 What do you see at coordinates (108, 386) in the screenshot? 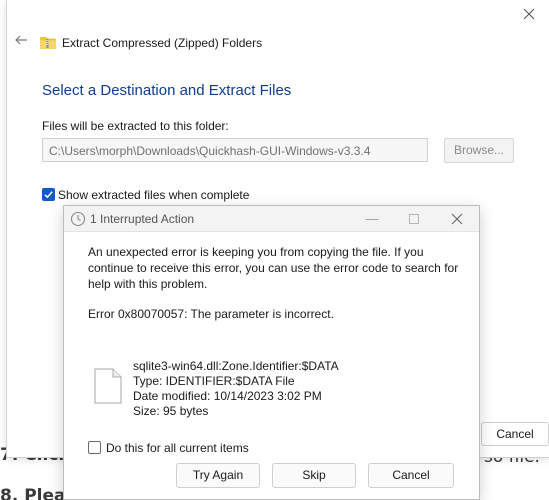
I see `file-icon` at bounding box center [108, 386].